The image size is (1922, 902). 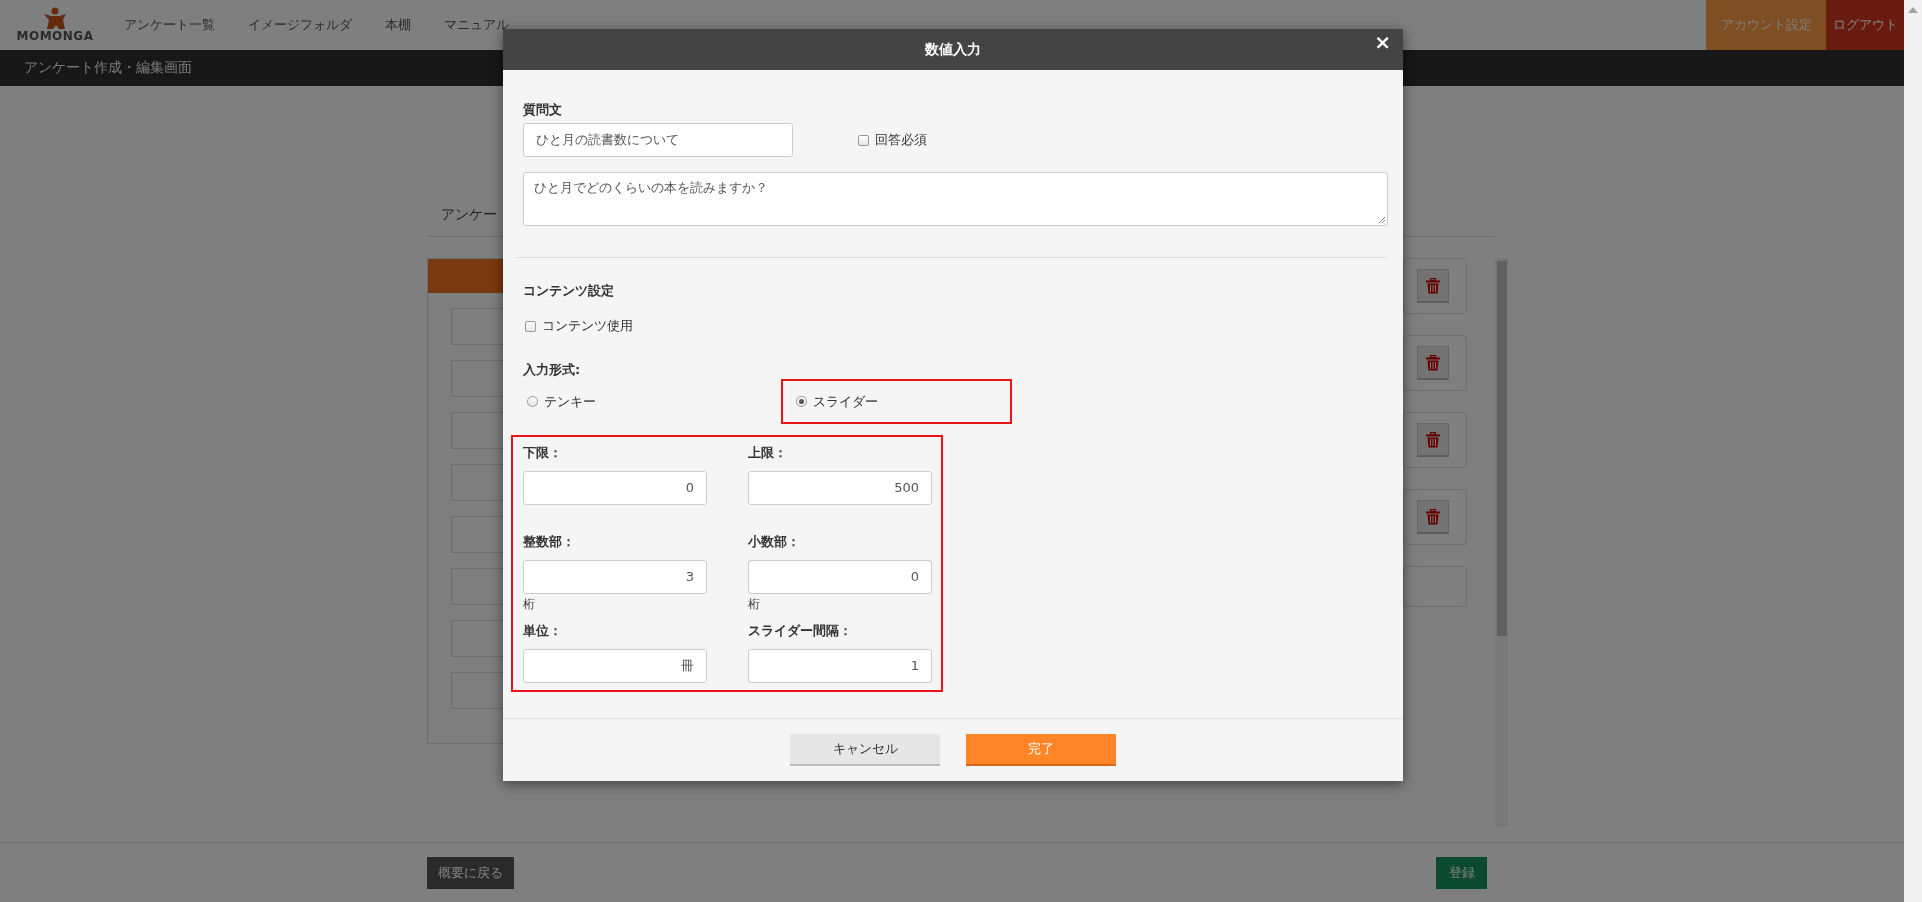 What do you see at coordinates (658, 140) in the screenshot?
I see `title-input: ひと月の読書数について` at bounding box center [658, 140].